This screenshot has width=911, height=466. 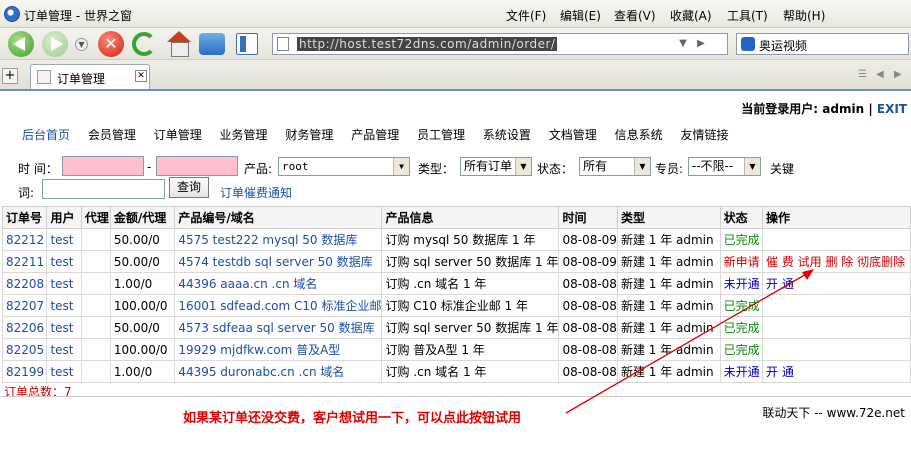 I want to click on annotation-text: 如果某订单还没交费，客户想试用一下，可以点此按钮试用, so click(x=352, y=418).